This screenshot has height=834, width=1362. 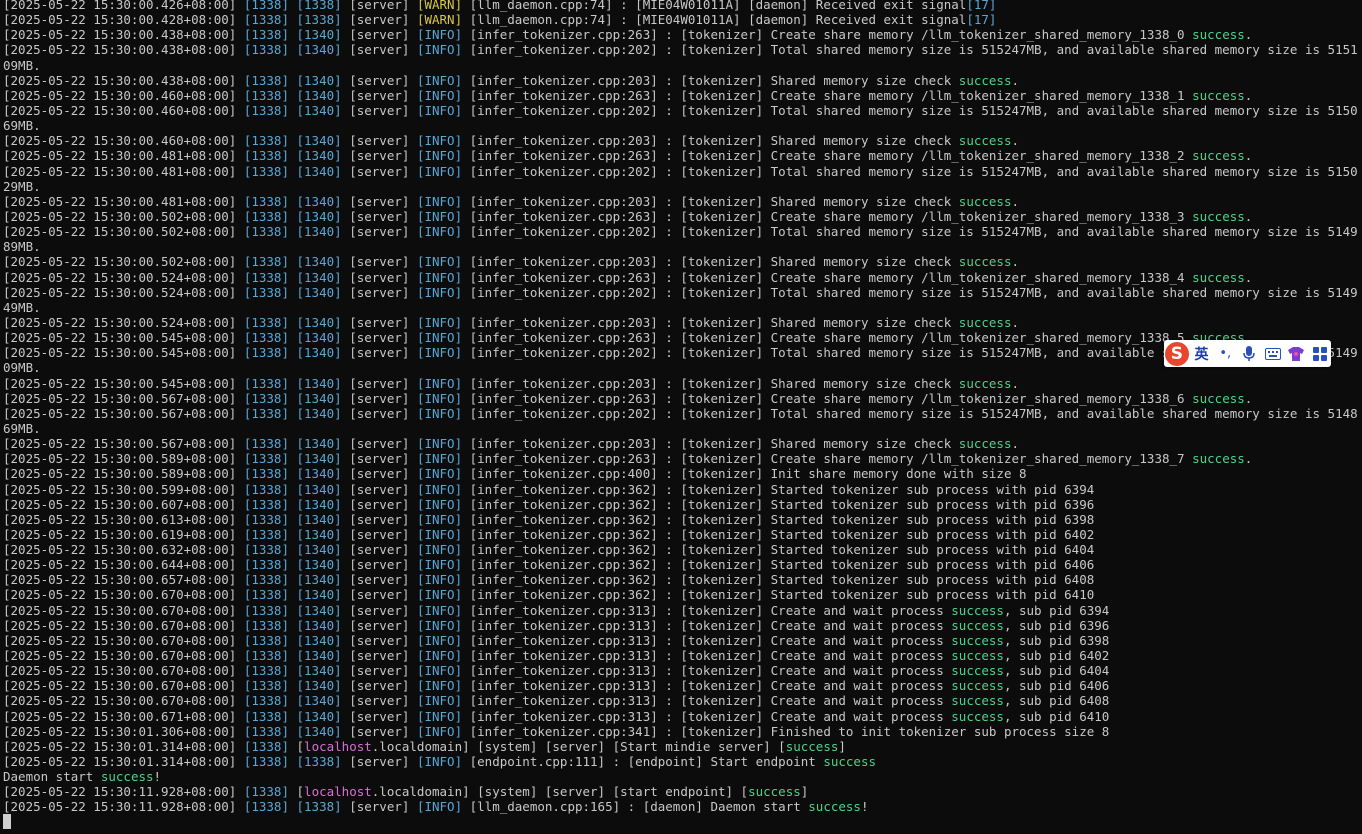 What do you see at coordinates (1056, 656) in the screenshot?
I see `log-segment-dim: , sub pid 6402` at bounding box center [1056, 656].